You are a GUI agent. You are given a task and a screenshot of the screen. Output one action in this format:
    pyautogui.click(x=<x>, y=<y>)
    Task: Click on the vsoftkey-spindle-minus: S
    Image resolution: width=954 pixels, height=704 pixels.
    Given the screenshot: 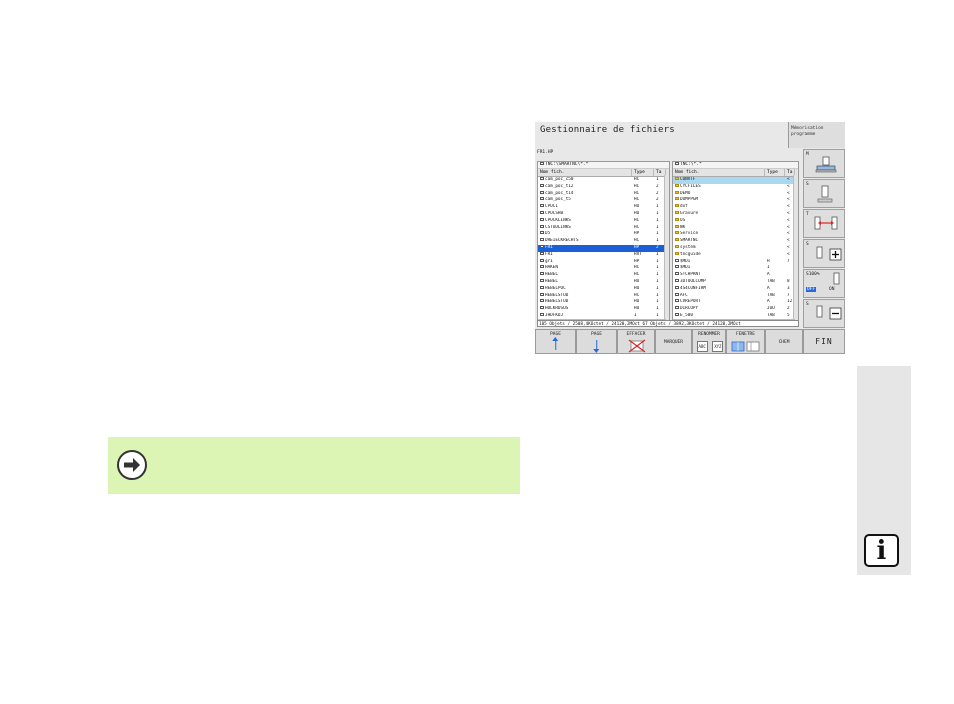 What is the action you would take?
    pyautogui.click(x=824, y=313)
    